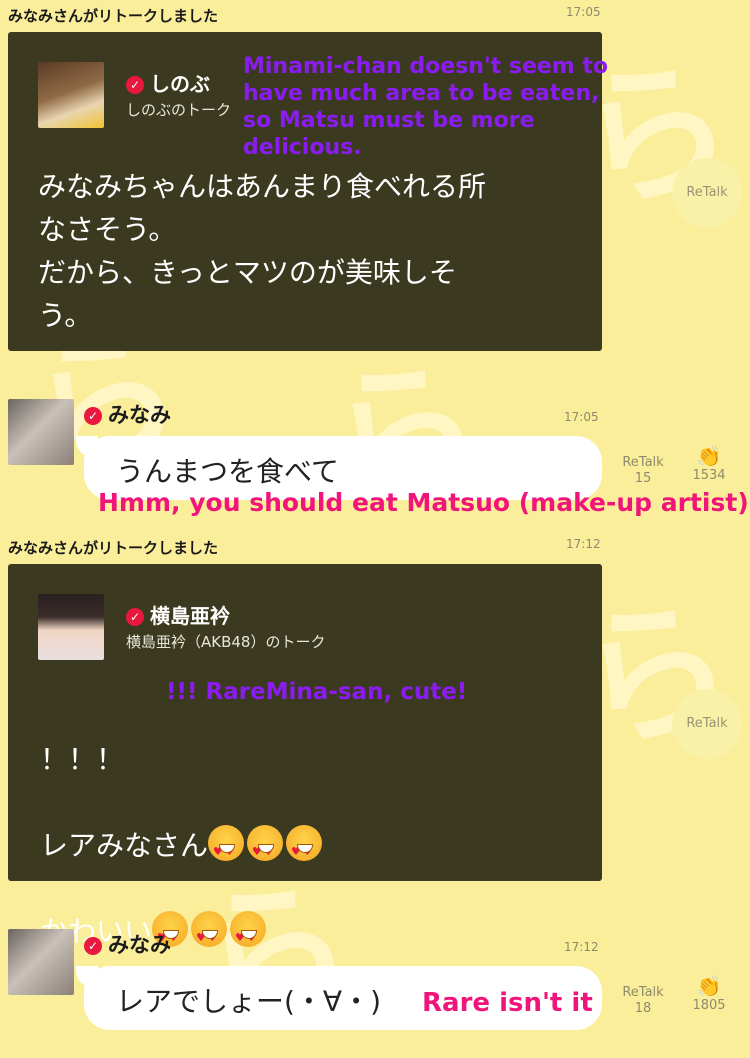 The image size is (750, 1058). I want to click on card-message-line: ！！！, so click(82, 759).